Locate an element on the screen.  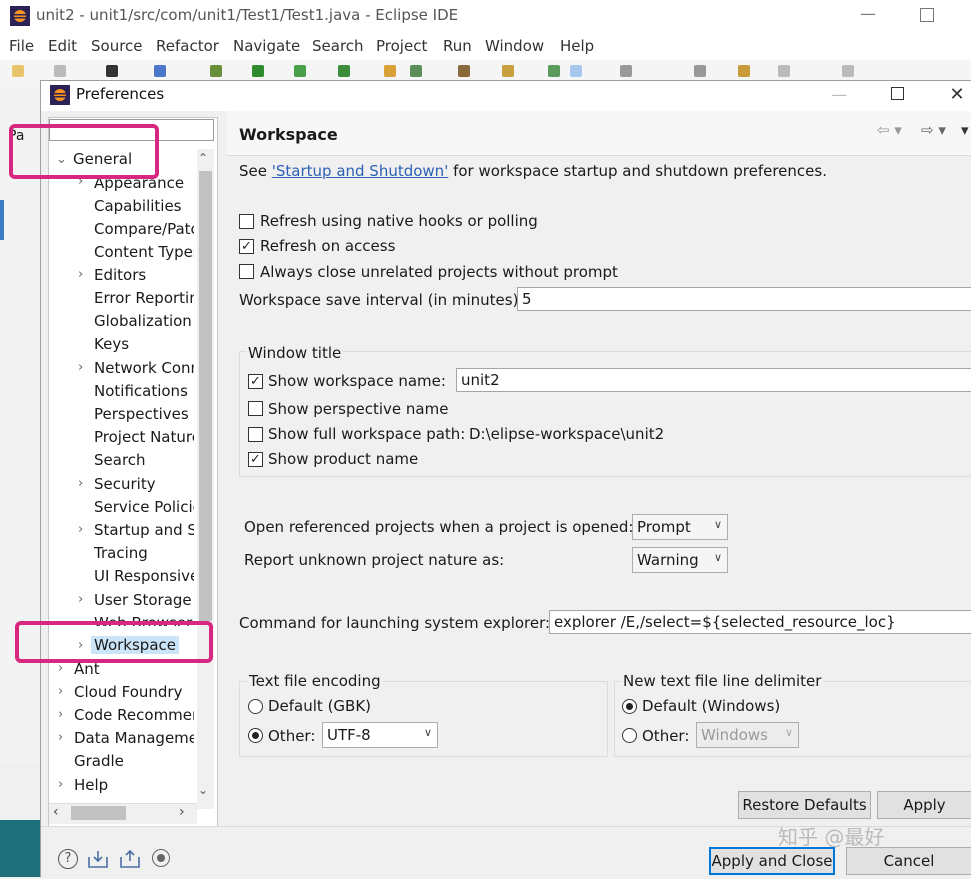
tree-item-data-management: Data Management is located at coordinates (134, 738).